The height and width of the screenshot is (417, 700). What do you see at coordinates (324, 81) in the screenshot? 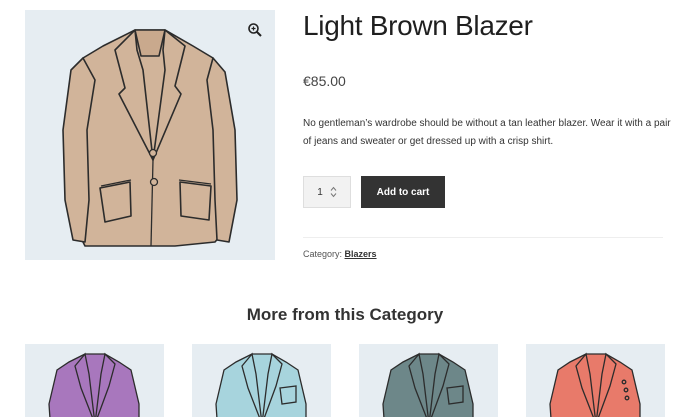
I see `product-price: €85.00` at bounding box center [324, 81].